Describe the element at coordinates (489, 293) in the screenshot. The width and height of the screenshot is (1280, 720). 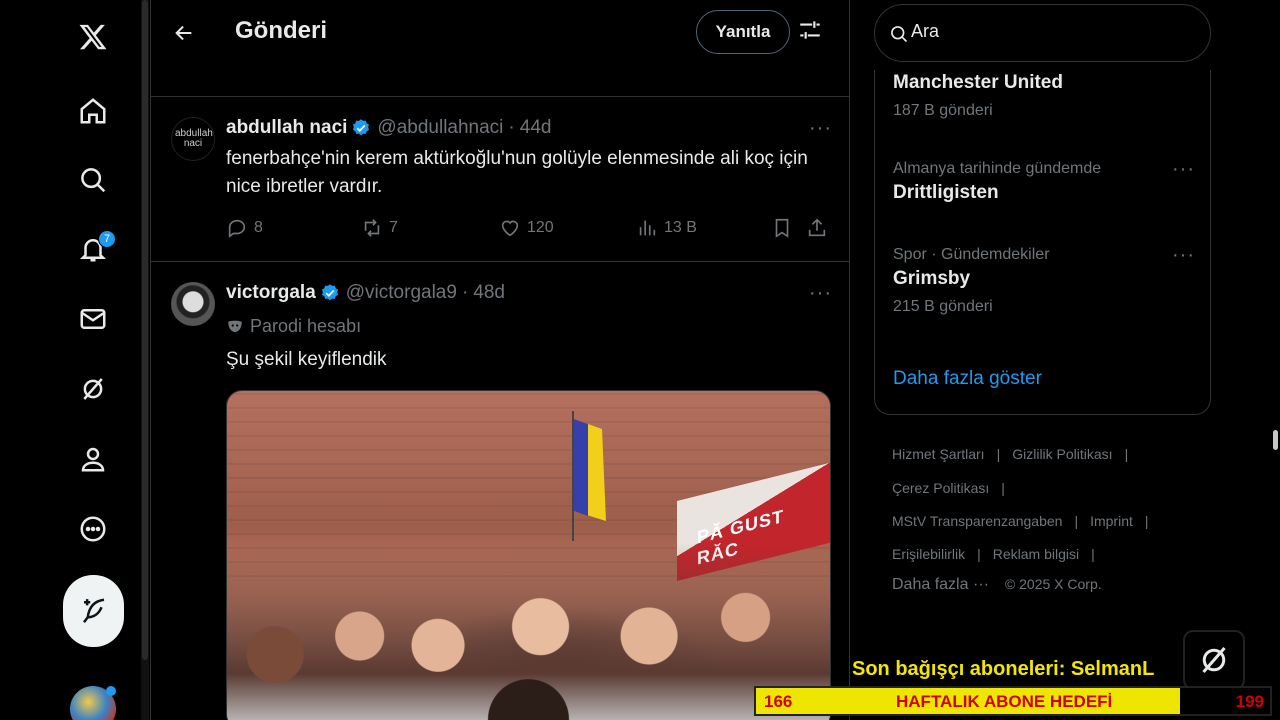
I see `tweet-time: 48d` at that location.